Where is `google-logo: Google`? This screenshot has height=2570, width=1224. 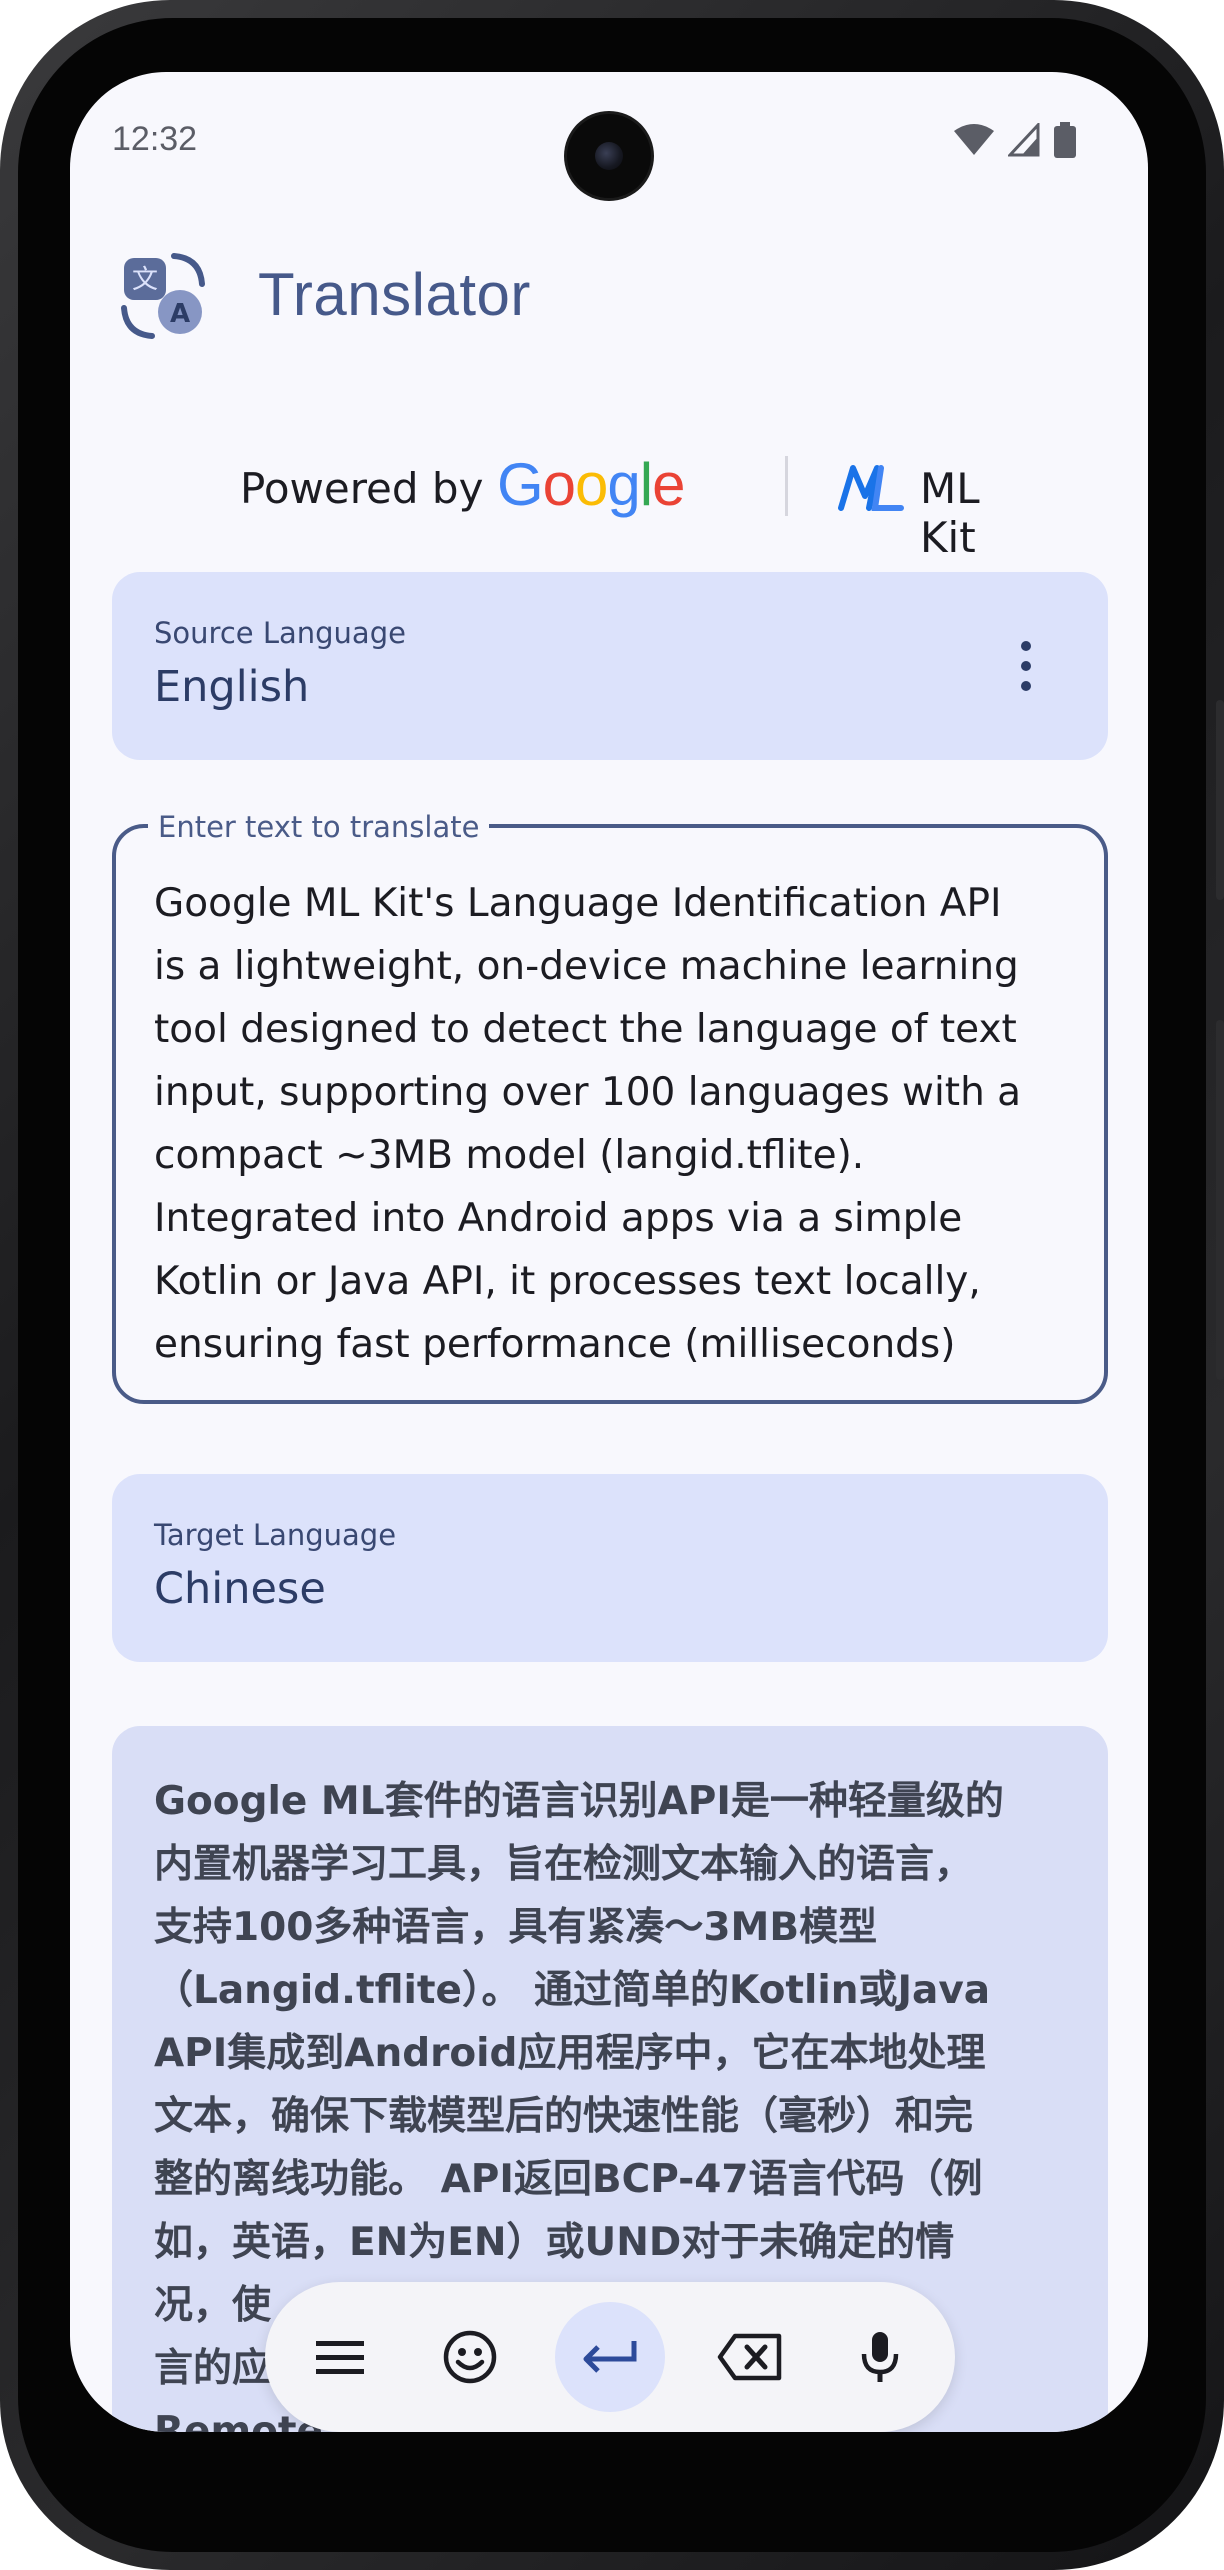 google-logo: Google is located at coordinates (591, 484).